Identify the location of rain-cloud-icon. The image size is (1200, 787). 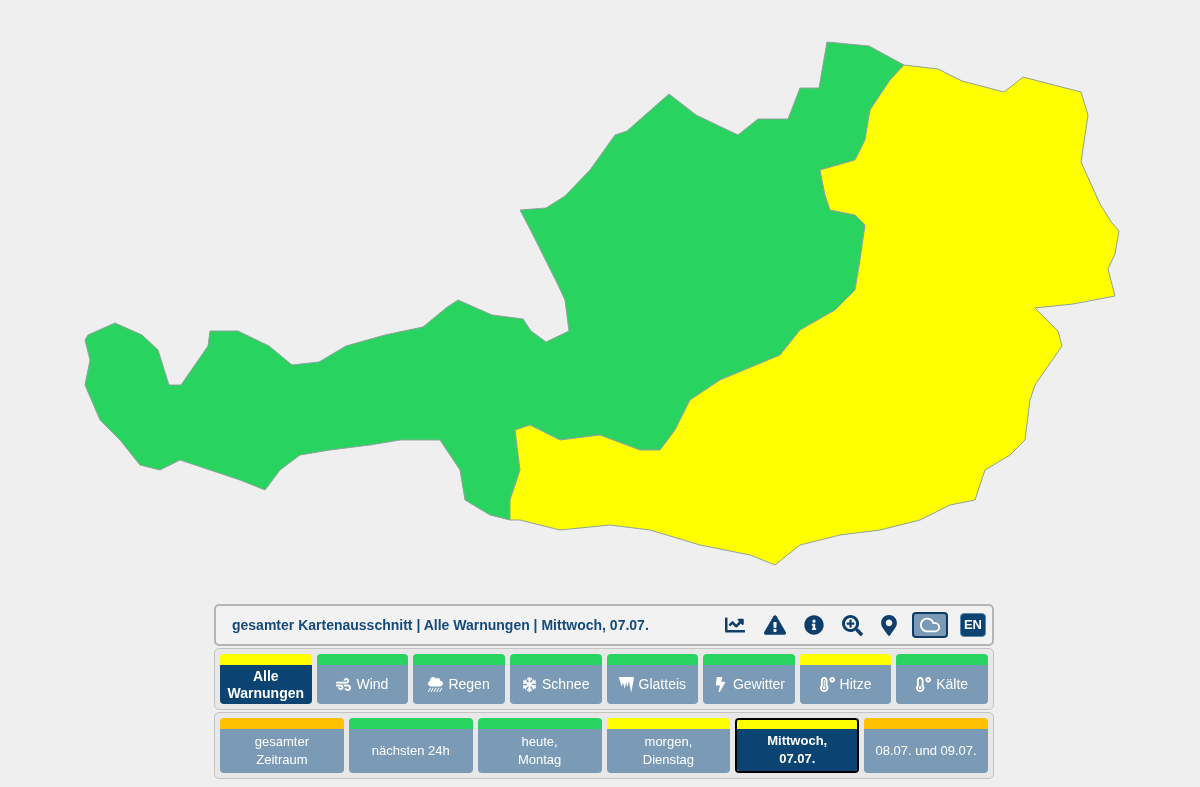
(436, 684).